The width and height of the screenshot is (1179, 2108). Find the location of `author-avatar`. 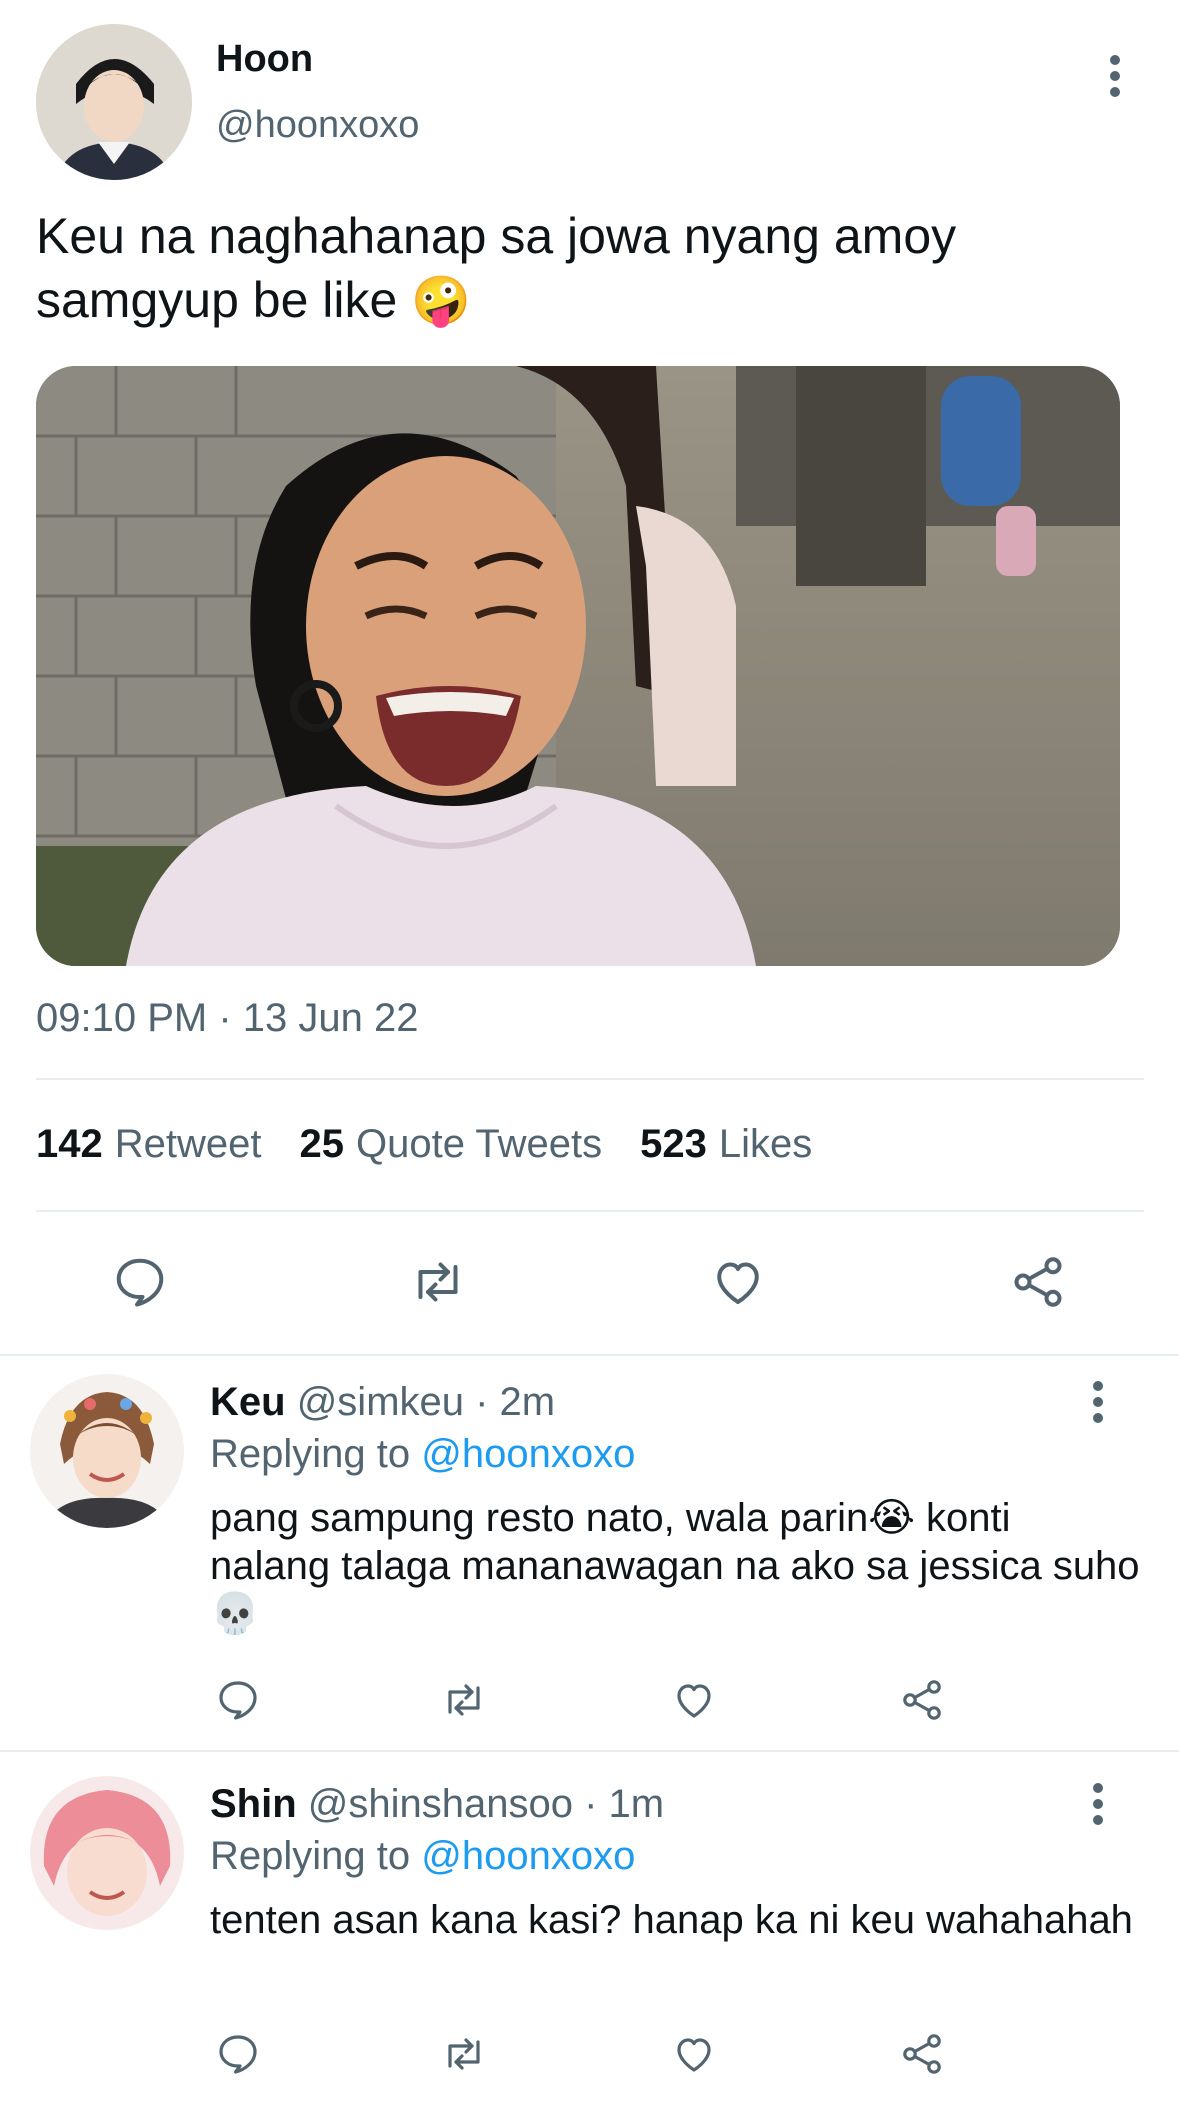

author-avatar is located at coordinates (114, 102).